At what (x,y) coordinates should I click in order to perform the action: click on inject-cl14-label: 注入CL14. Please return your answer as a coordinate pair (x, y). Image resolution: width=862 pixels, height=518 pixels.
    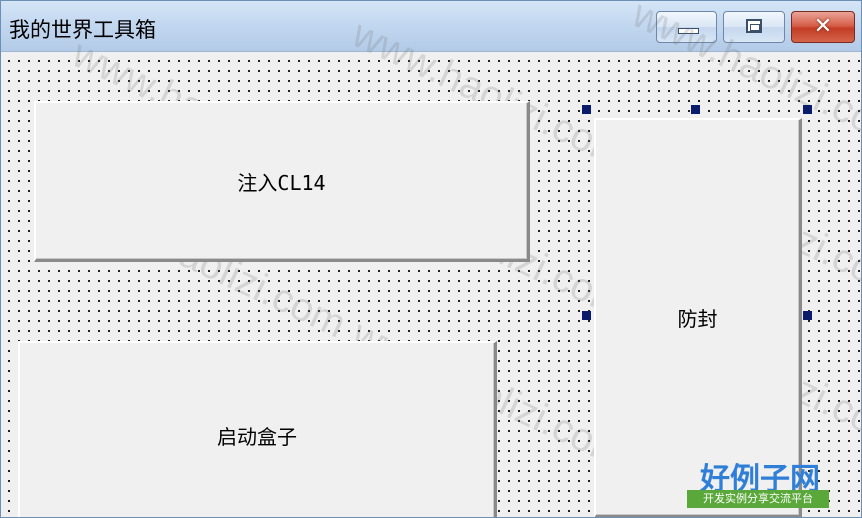
    Looking at the image, I should click on (281, 182).